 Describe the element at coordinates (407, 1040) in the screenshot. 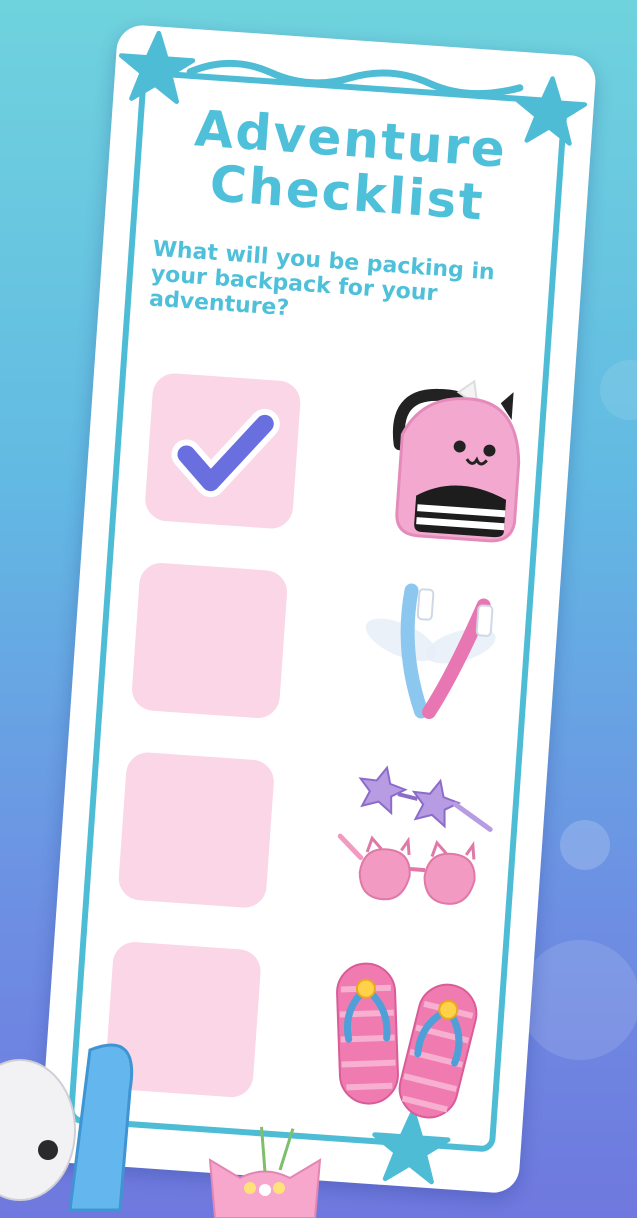

I see `flip-flops-icon` at that location.